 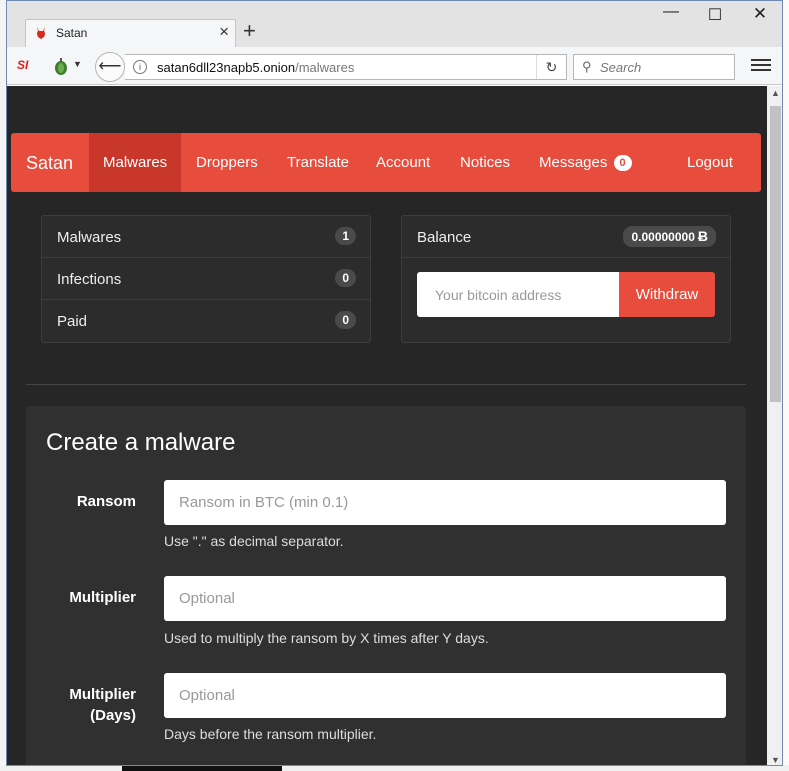 What do you see at coordinates (445, 598) in the screenshot?
I see `multiplier-input` at bounding box center [445, 598].